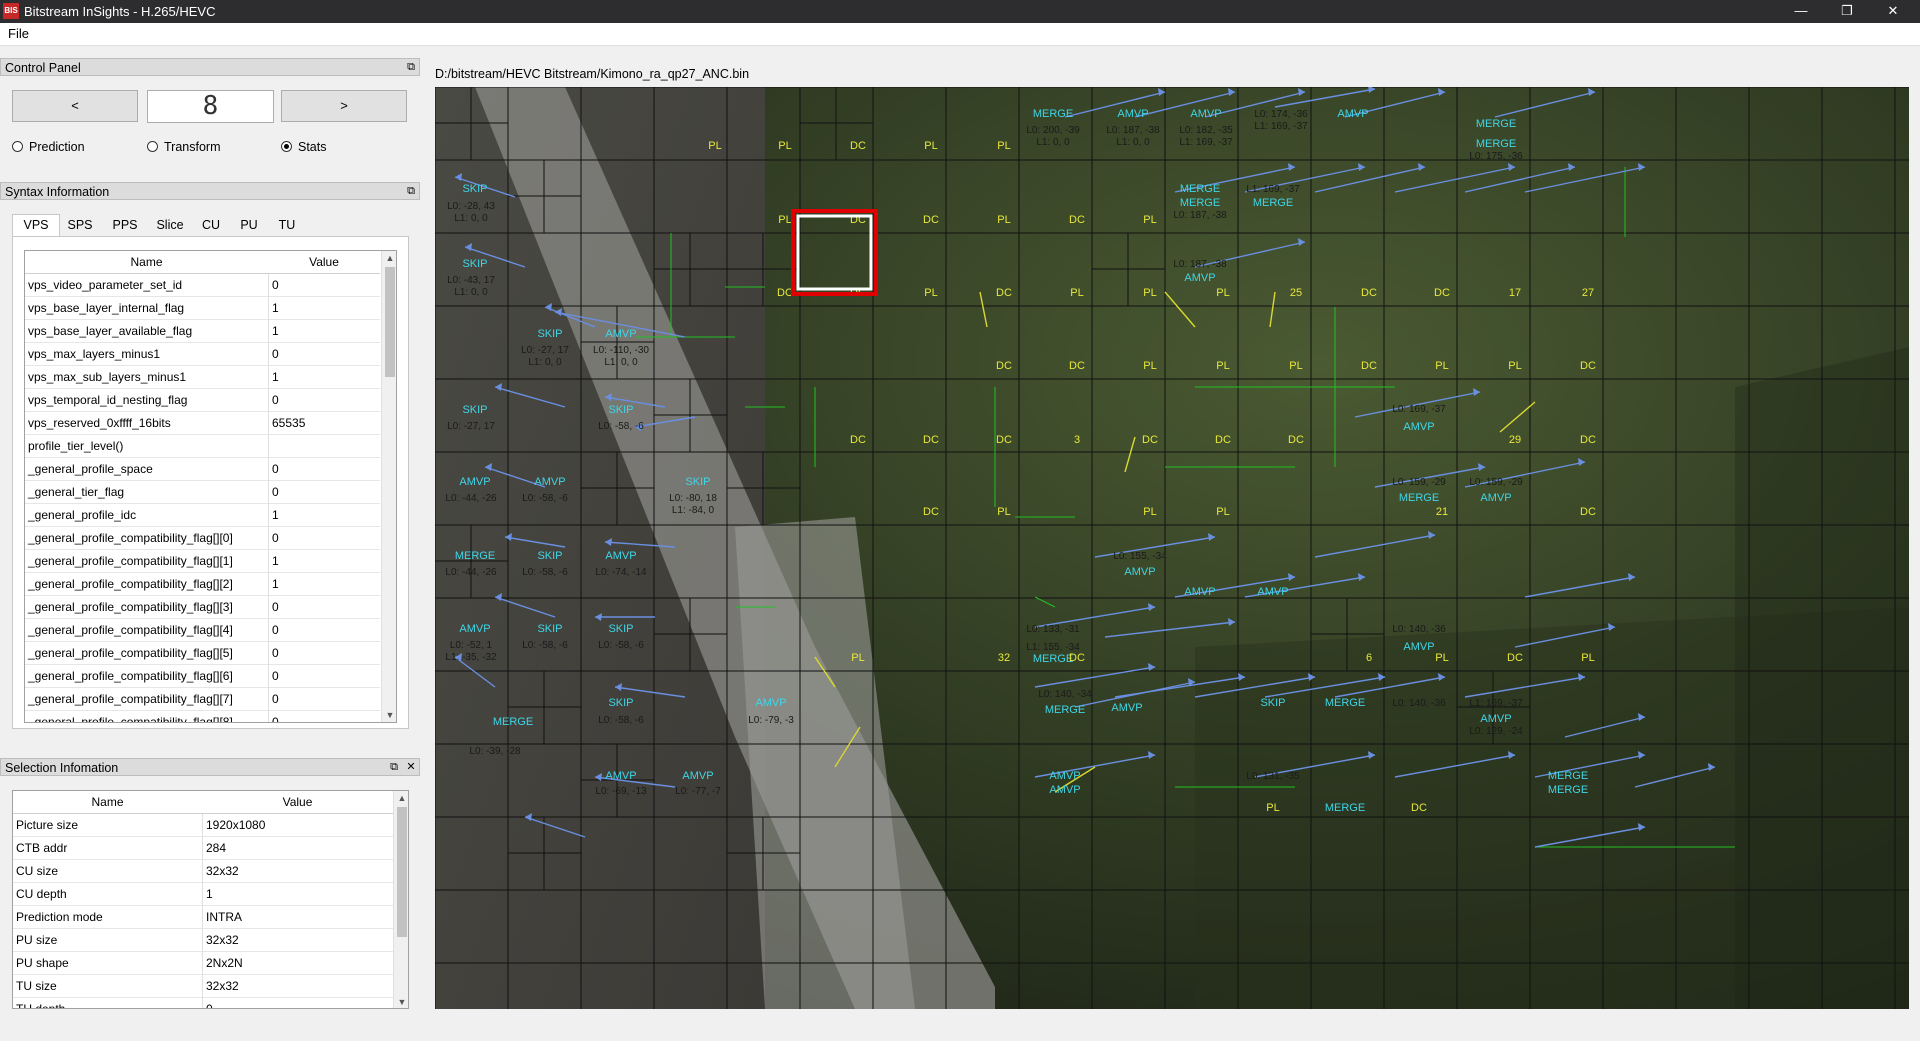 The image size is (1920, 1041). I want to click on table-row: _general_tier_flag 0, so click(202, 492).